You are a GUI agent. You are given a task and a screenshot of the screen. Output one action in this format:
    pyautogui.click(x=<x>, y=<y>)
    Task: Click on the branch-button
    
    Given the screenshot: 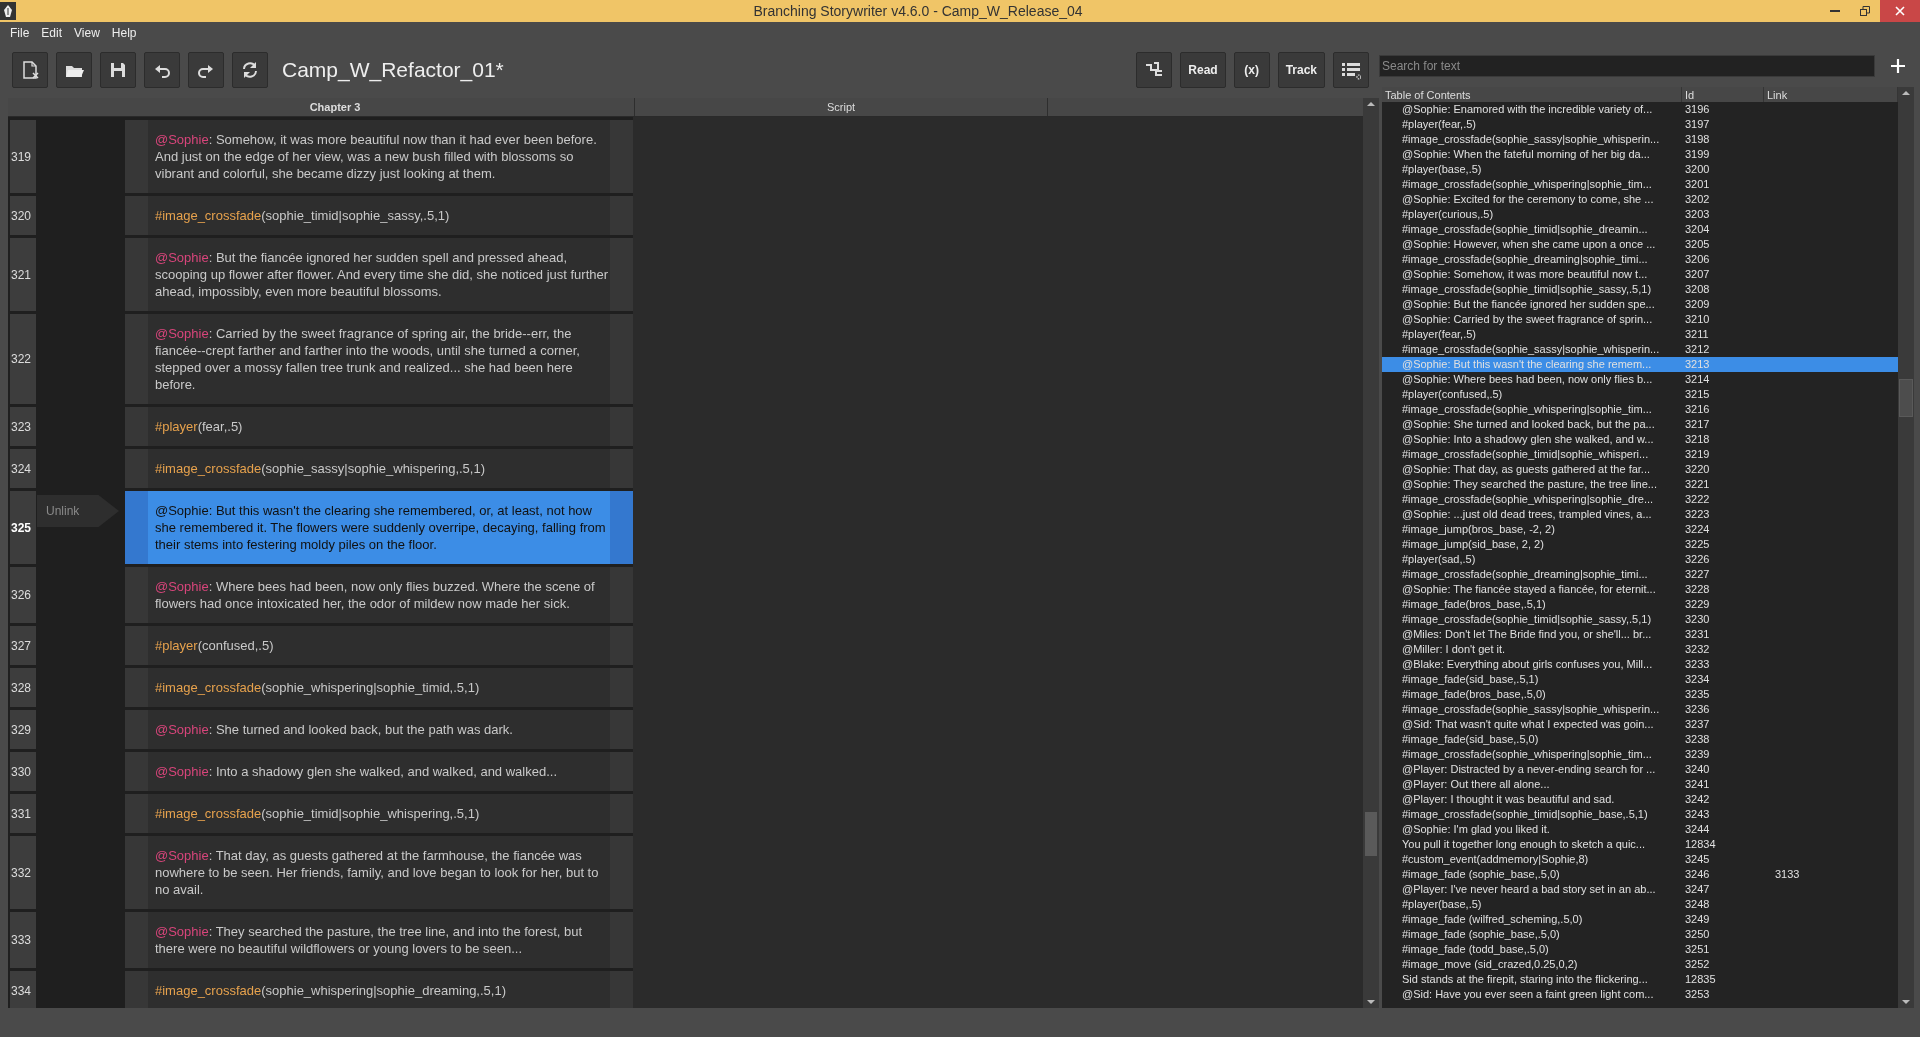 What is the action you would take?
    pyautogui.click(x=1154, y=70)
    